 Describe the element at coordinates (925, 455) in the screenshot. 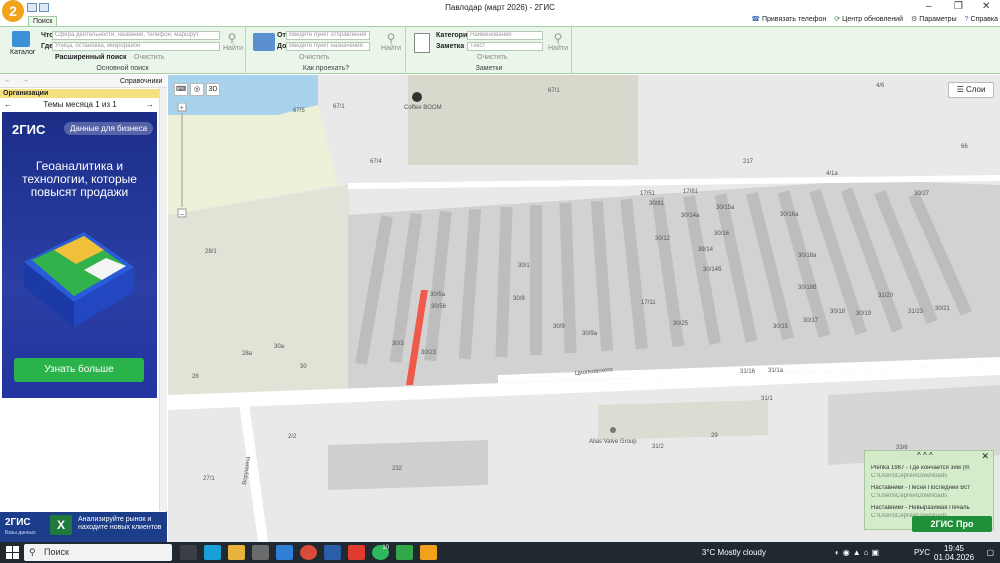

I see `expand-icon: ^ ^ ^` at that location.